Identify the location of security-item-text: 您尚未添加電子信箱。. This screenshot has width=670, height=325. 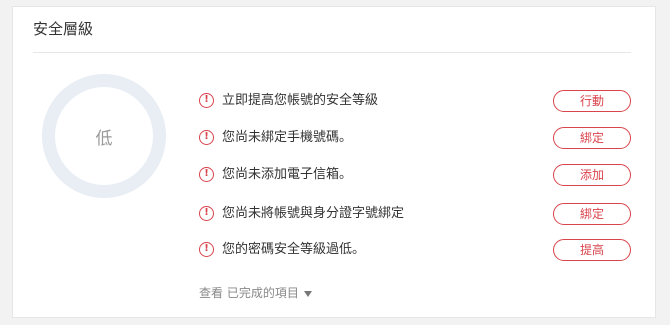
(287, 174).